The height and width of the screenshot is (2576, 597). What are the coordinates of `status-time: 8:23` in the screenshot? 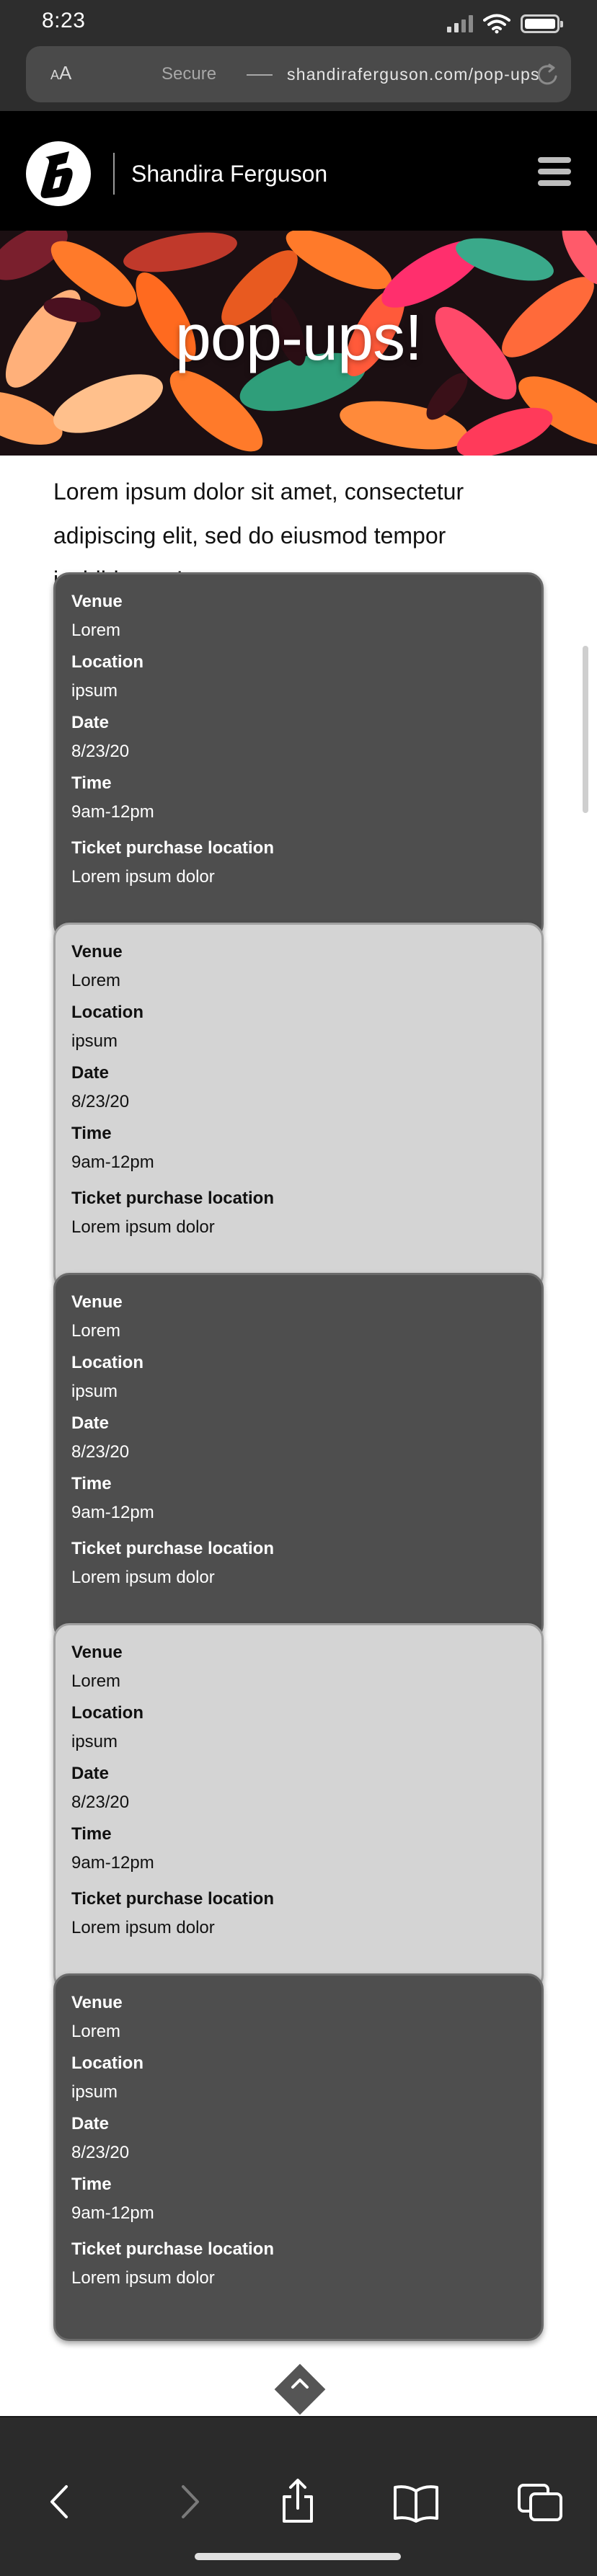 It's located at (64, 20).